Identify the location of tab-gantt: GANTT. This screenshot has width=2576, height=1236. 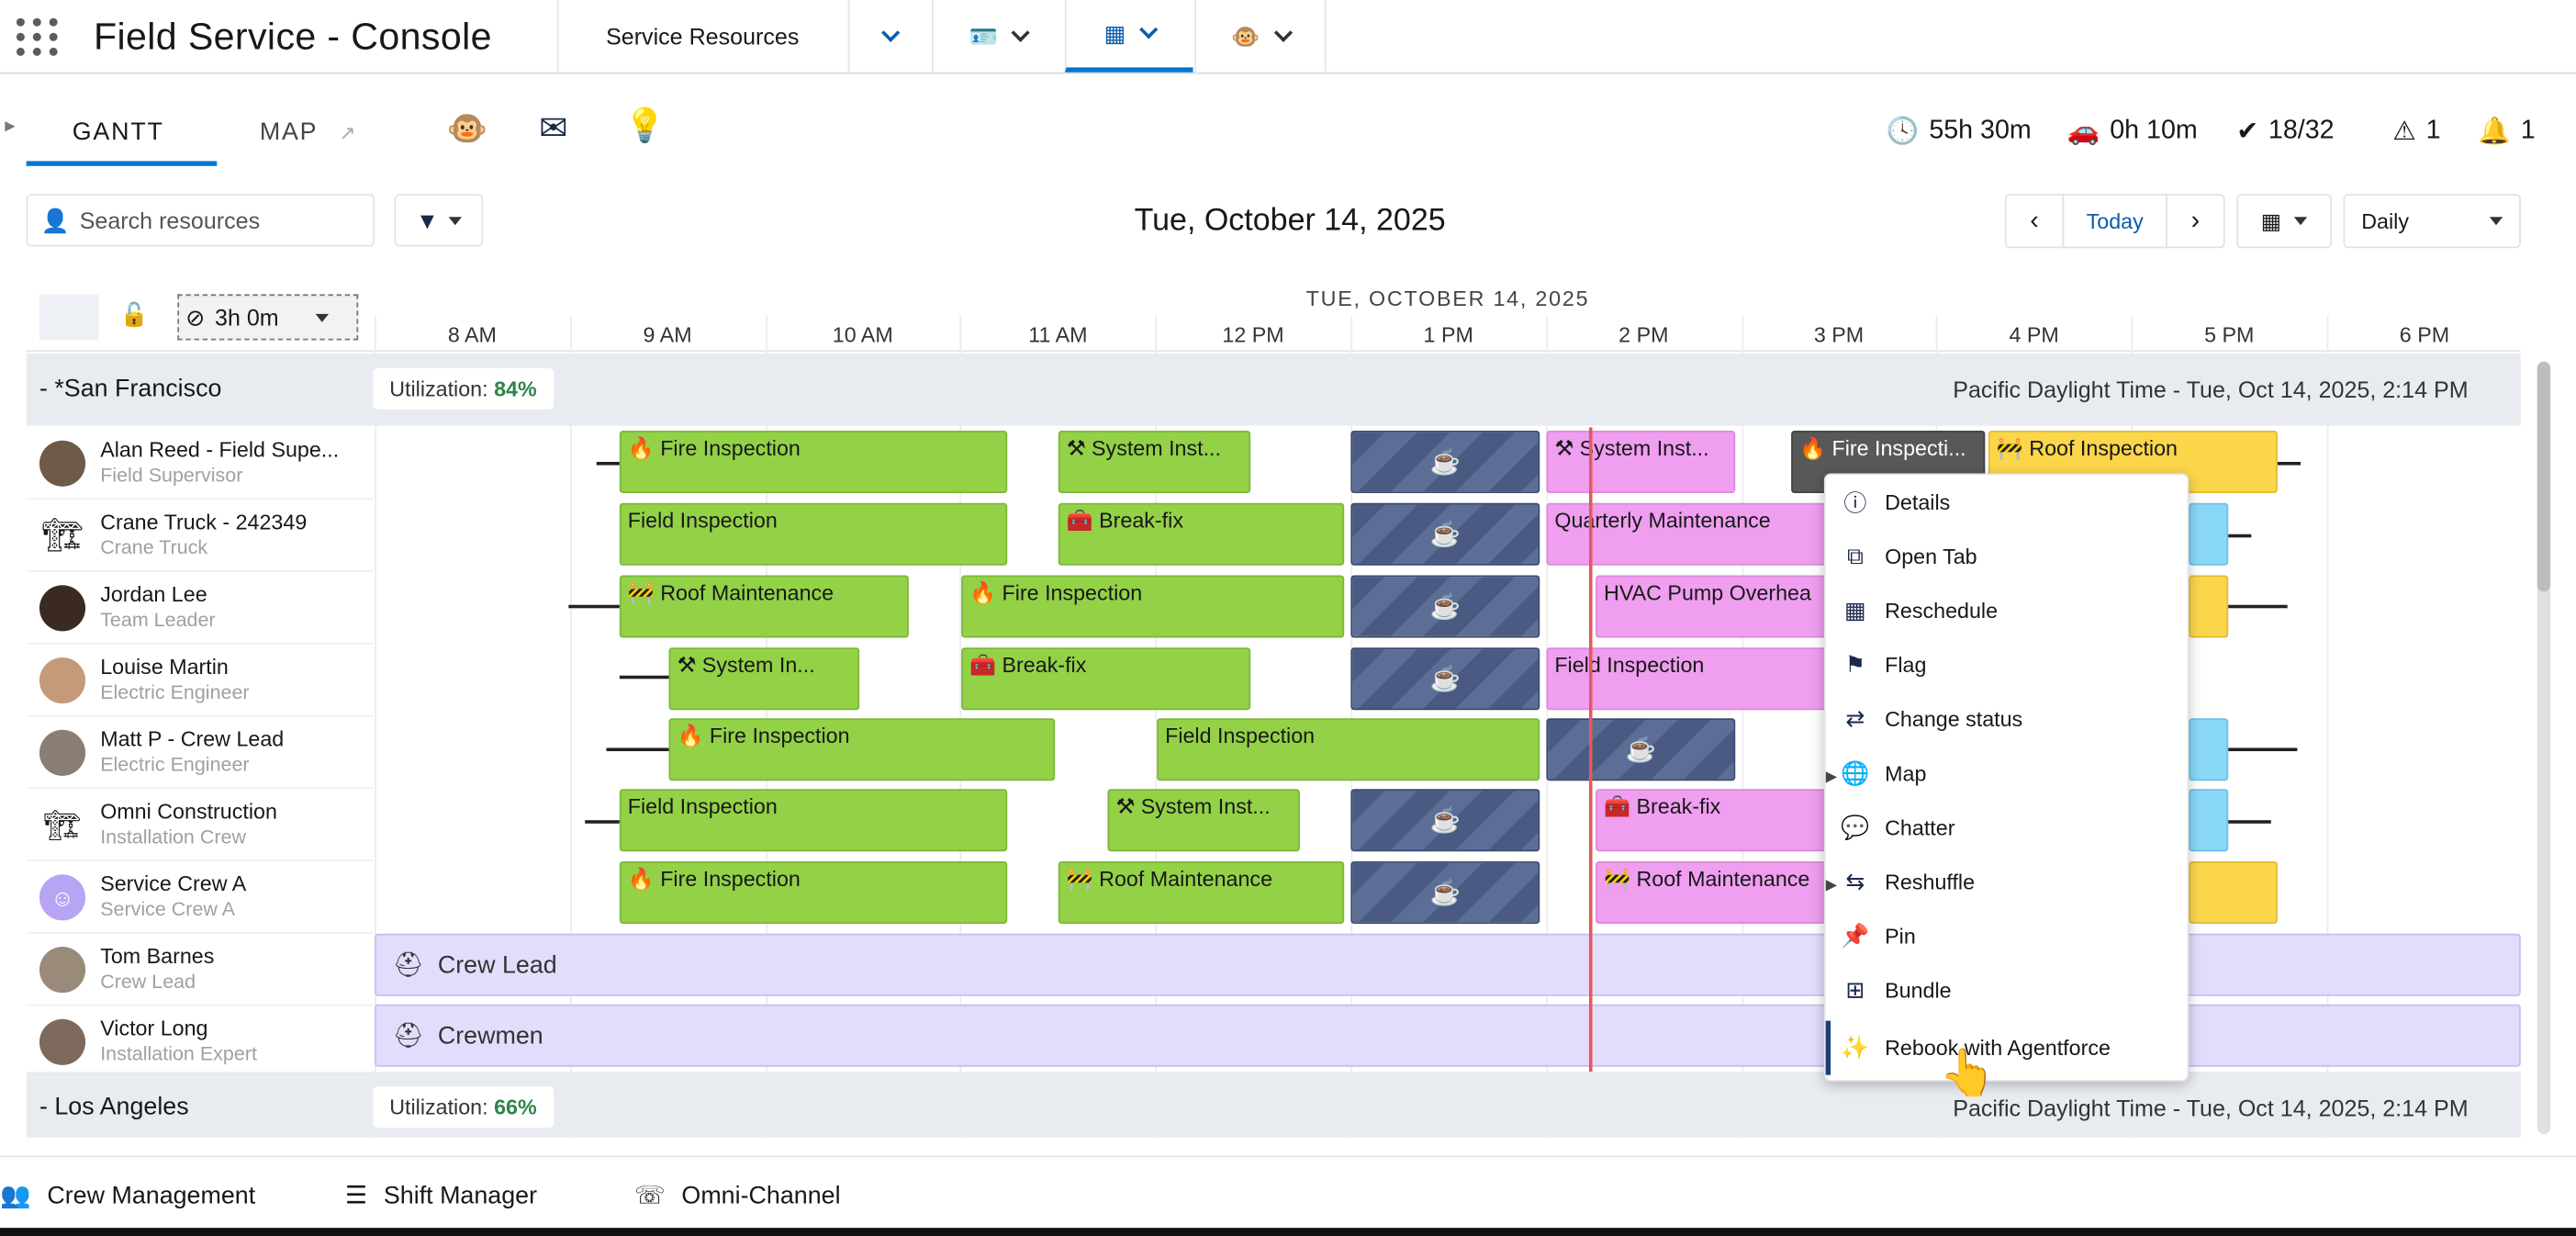
(118, 132).